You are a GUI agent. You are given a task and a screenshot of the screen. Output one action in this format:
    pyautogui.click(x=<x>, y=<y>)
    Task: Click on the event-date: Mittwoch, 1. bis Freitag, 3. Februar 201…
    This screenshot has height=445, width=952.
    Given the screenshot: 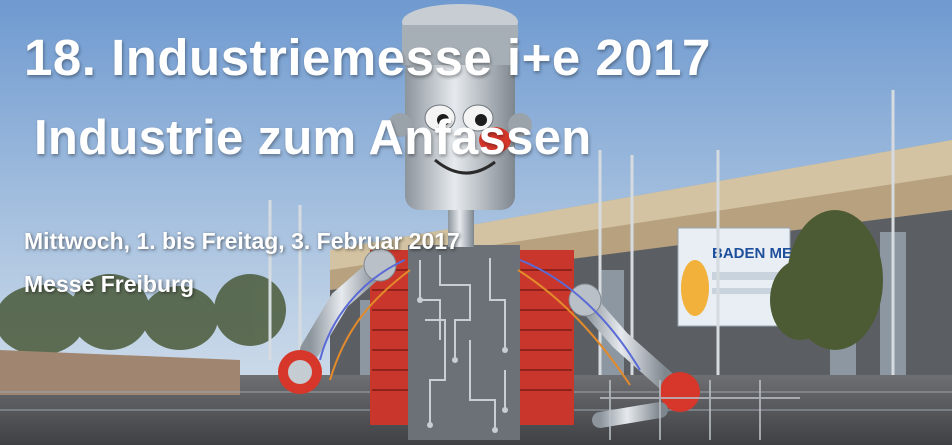 What is the action you would take?
    pyautogui.click(x=242, y=241)
    